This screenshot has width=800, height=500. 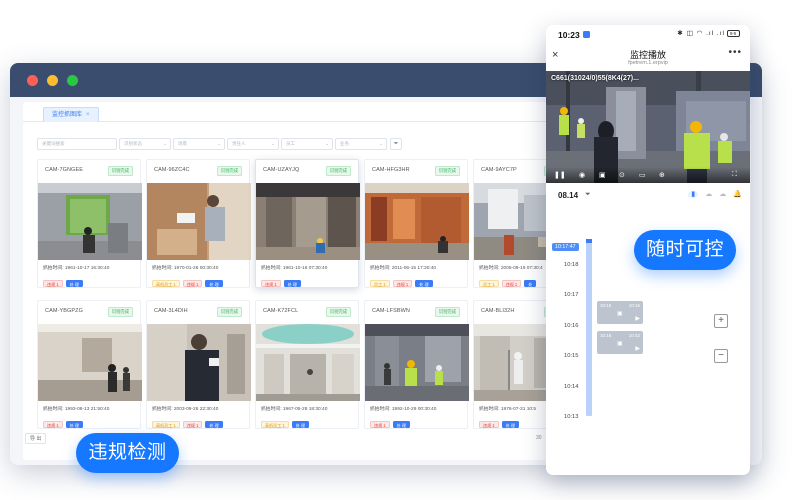 What do you see at coordinates (735, 52) in the screenshot?
I see `more-icon: •••` at bounding box center [735, 52].